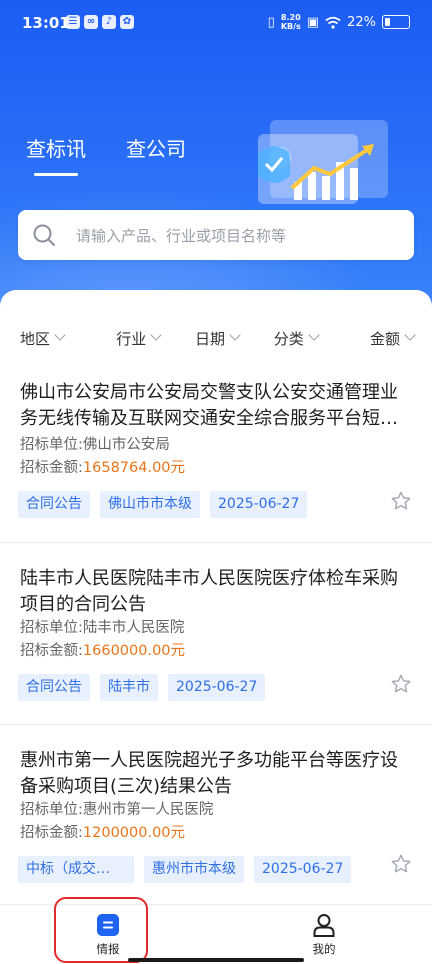 The height and width of the screenshot is (964, 432). Describe the element at coordinates (103, 833) in the screenshot. I see `listing-amount: 招标金额:1200000.00元` at that location.